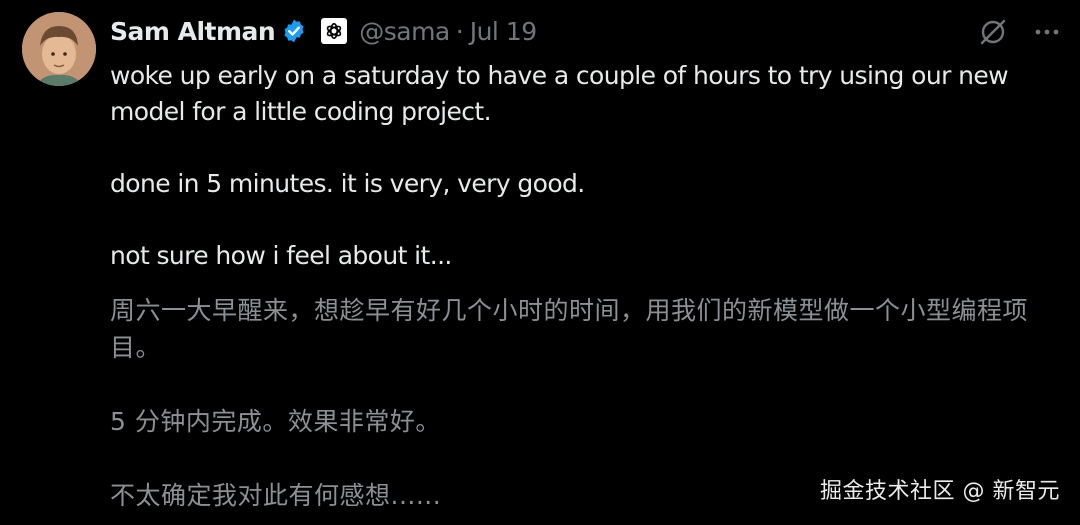  Describe the element at coordinates (404, 31) in the screenshot. I see `author-handle: @sama` at that location.